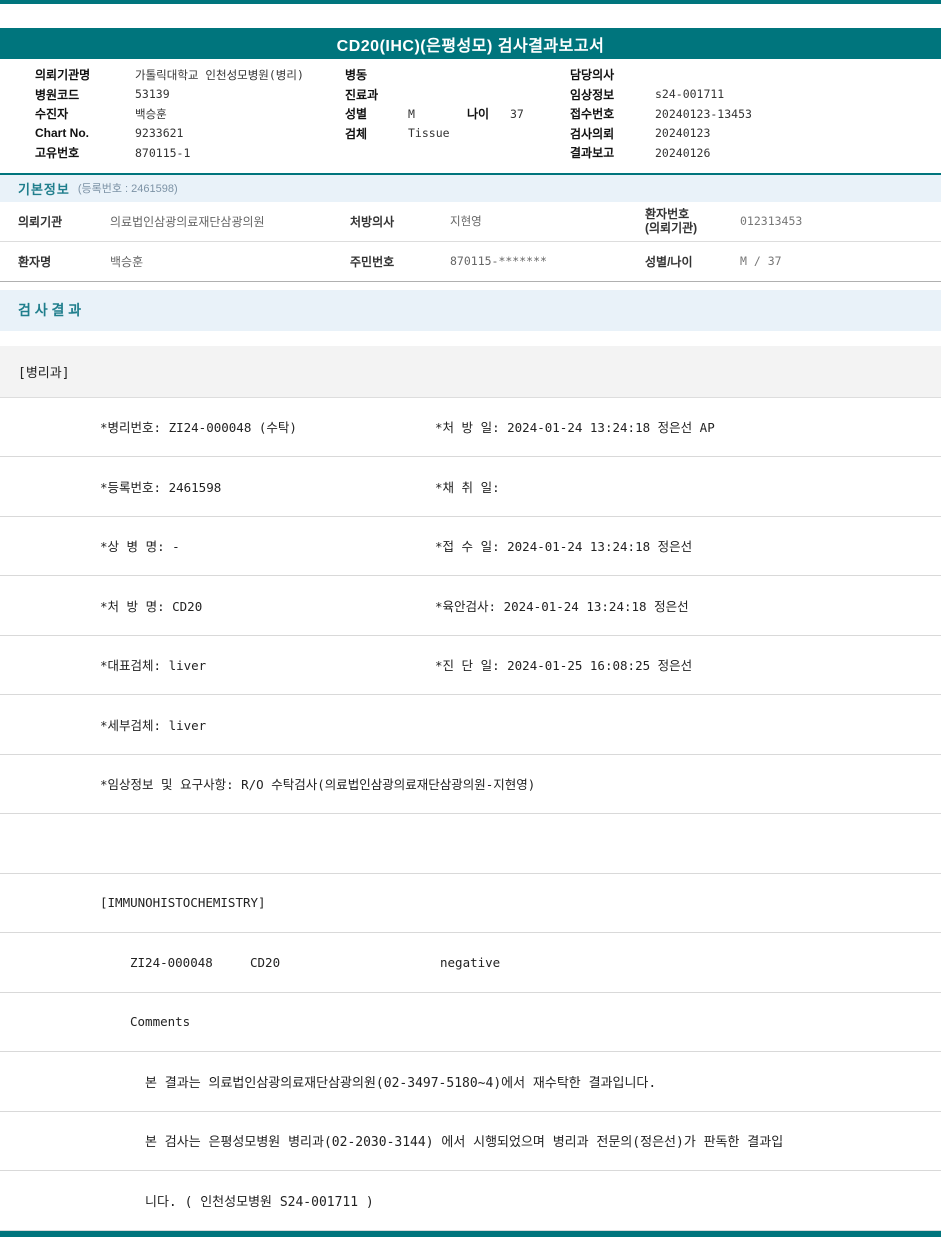 This screenshot has height=1238, width=941. Describe the element at coordinates (755, 134) in the screenshot. I see `header-field: 검사의뢰 20240123` at that location.